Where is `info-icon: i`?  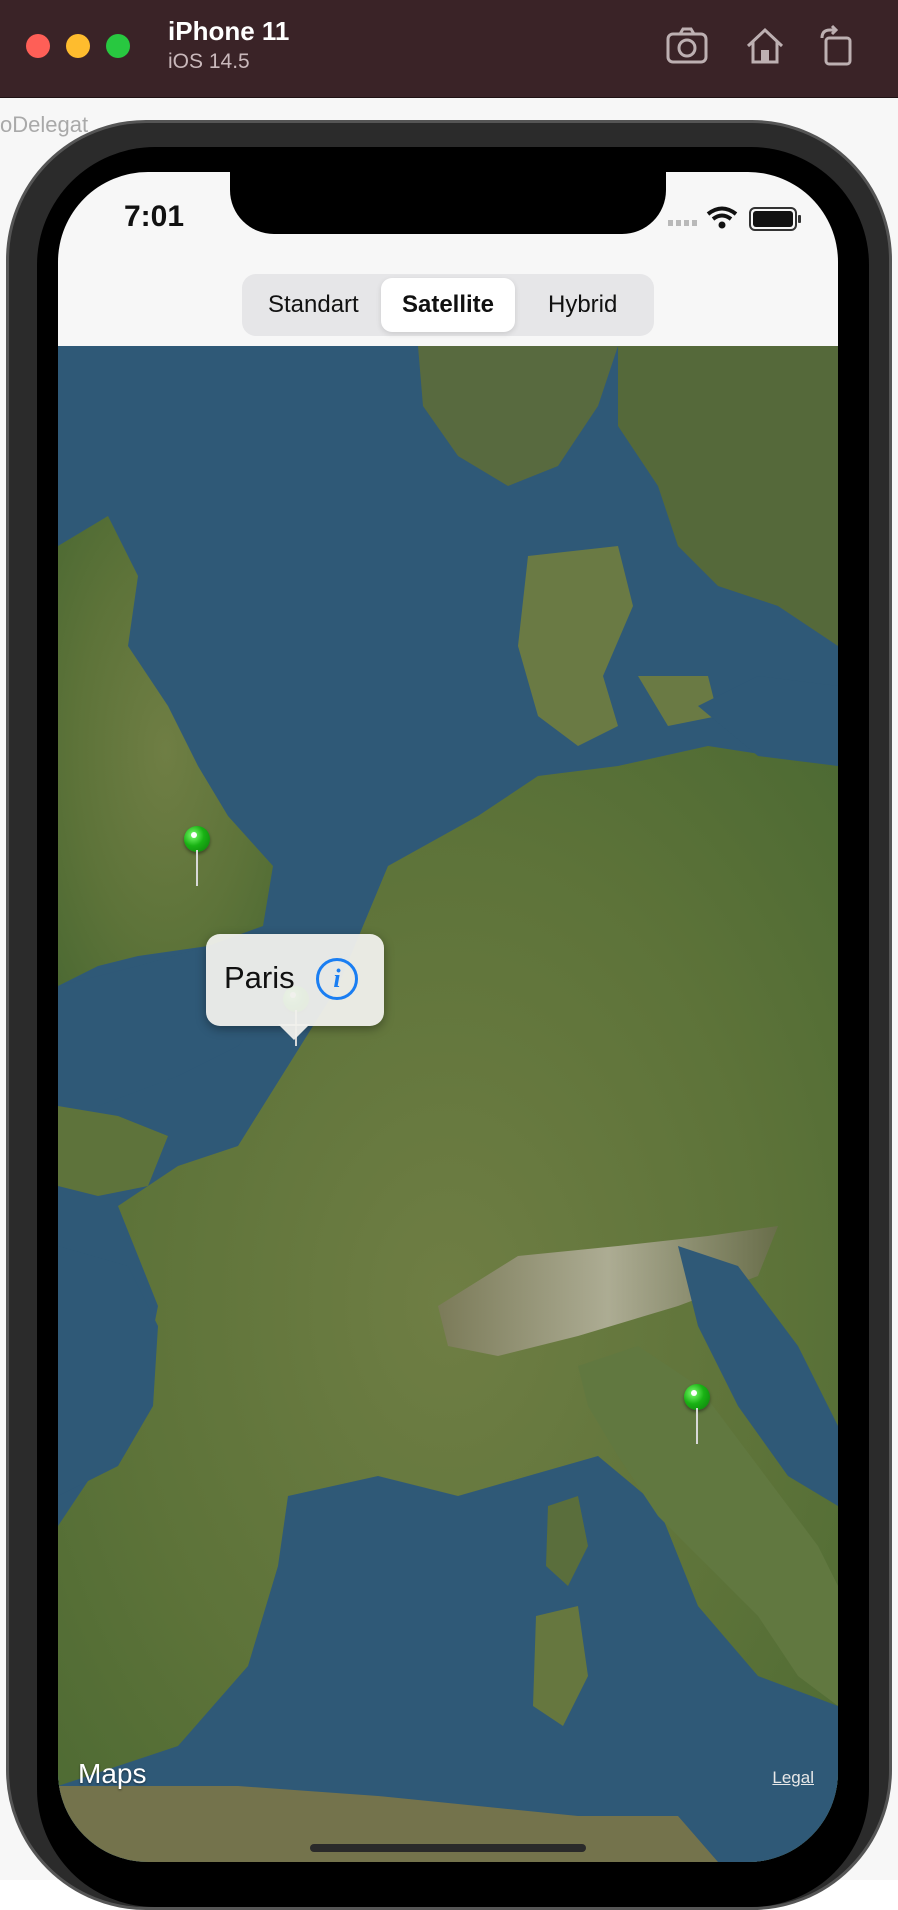 info-icon: i is located at coordinates (337, 979).